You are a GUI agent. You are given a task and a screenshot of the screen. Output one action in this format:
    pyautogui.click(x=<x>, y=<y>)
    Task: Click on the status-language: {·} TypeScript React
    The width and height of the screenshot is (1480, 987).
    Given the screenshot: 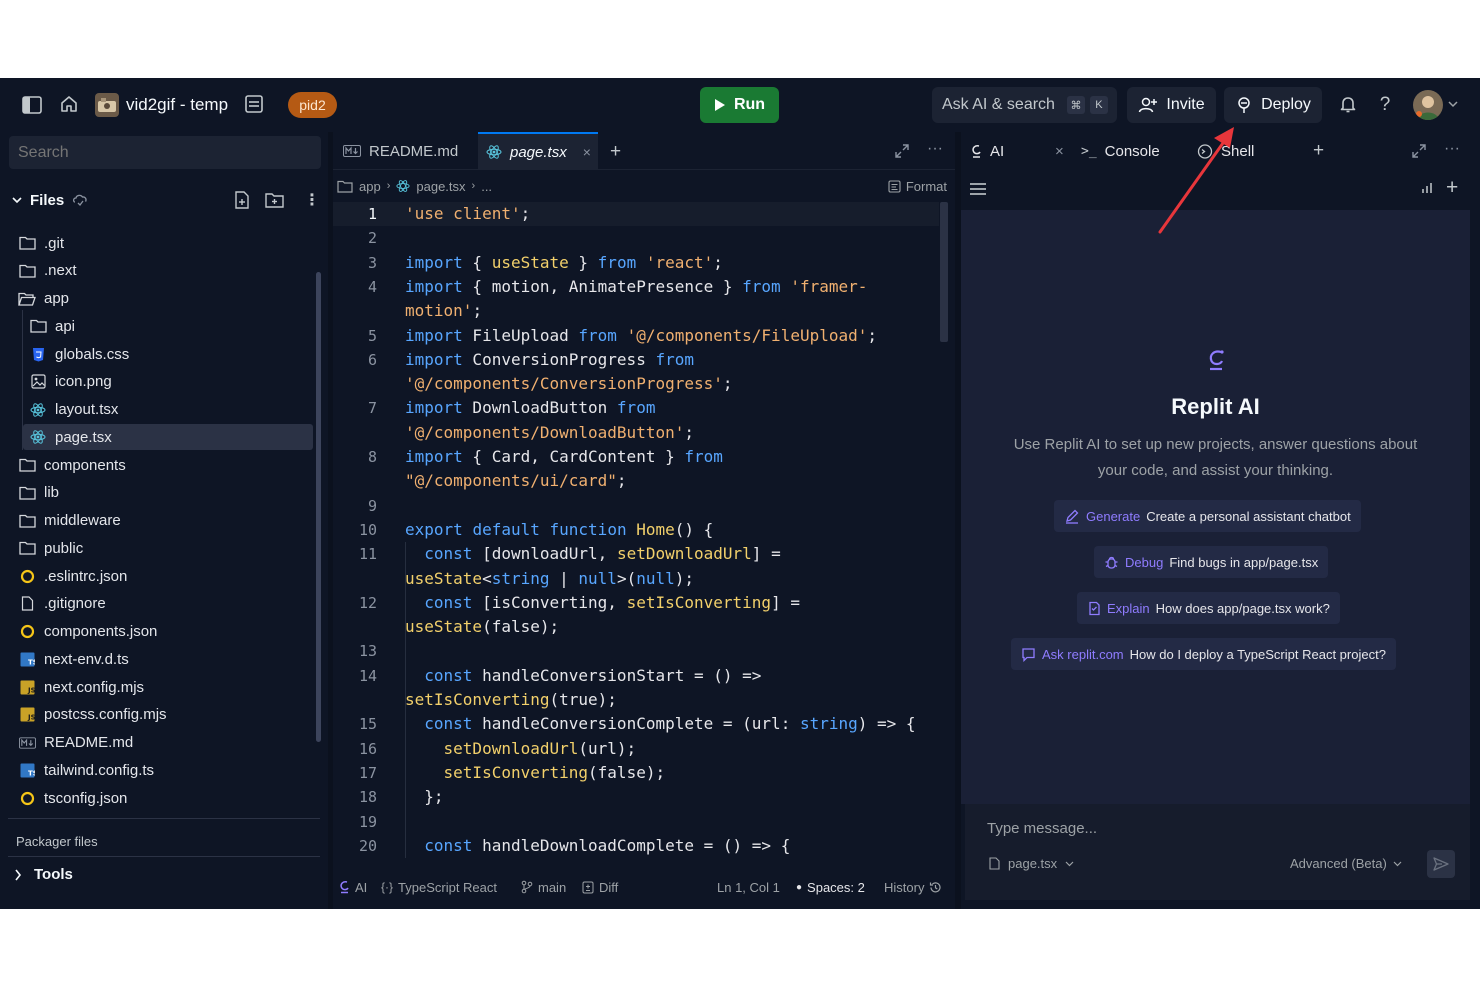 What is the action you would take?
    pyautogui.click(x=439, y=887)
    